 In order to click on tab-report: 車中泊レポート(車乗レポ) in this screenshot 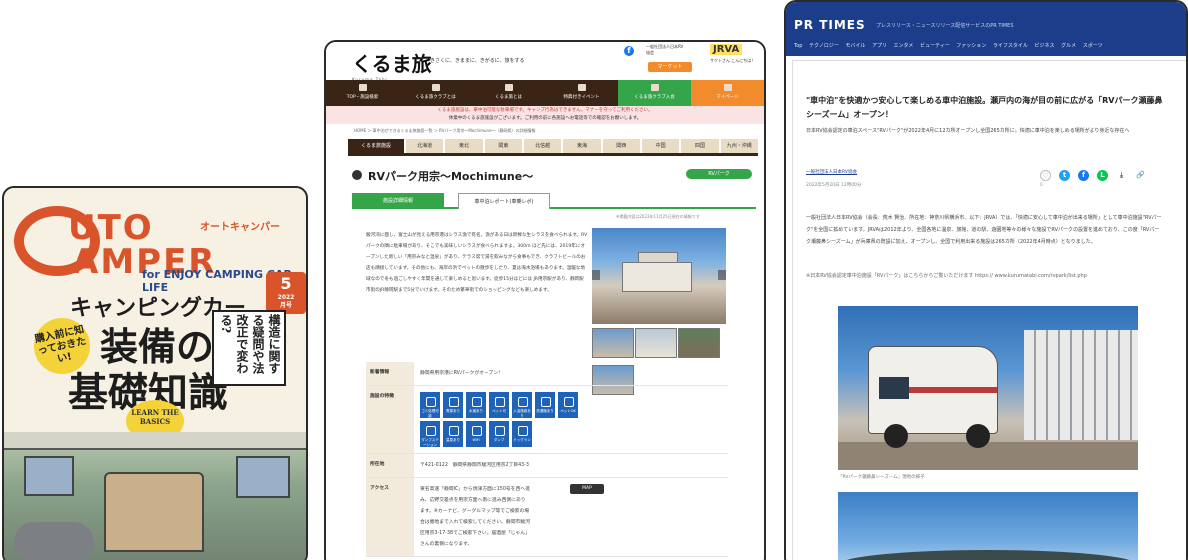, I will do `click(504, 201)`.